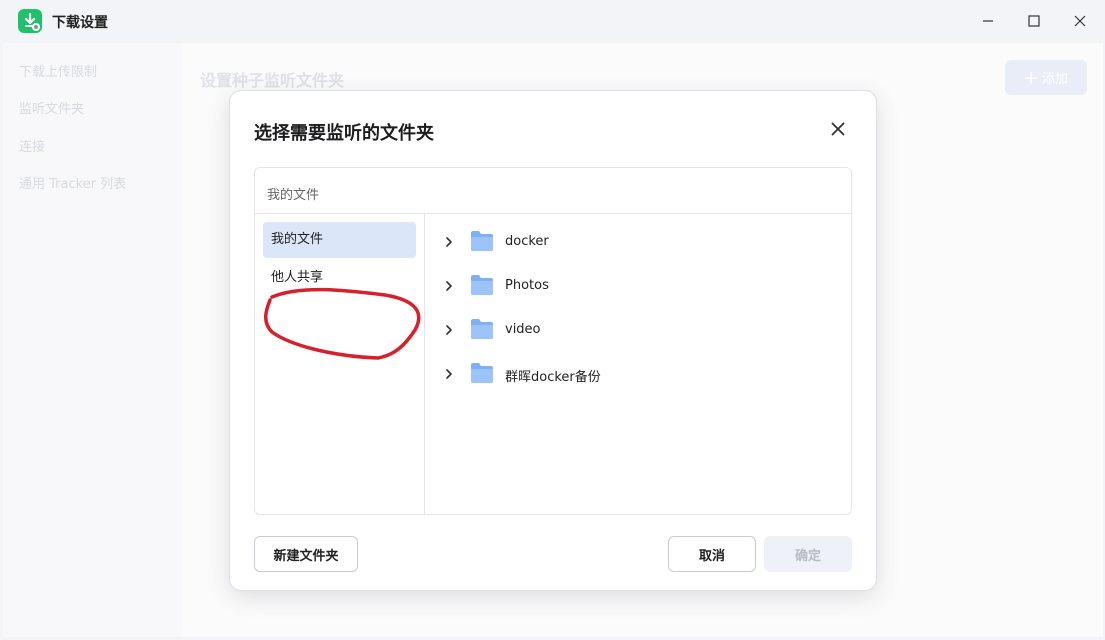 The image size is (1105, 640). Describe the element at coordinates (808, 554) in the screenshot. I see `confirm-button: 确定` at that location.